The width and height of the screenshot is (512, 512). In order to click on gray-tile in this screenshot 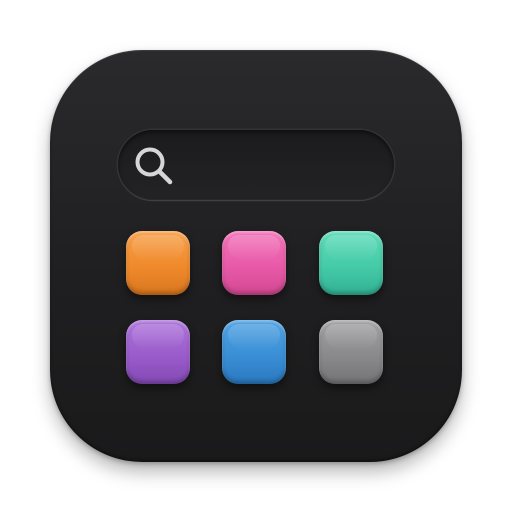, I will do `click(351, 352)`.